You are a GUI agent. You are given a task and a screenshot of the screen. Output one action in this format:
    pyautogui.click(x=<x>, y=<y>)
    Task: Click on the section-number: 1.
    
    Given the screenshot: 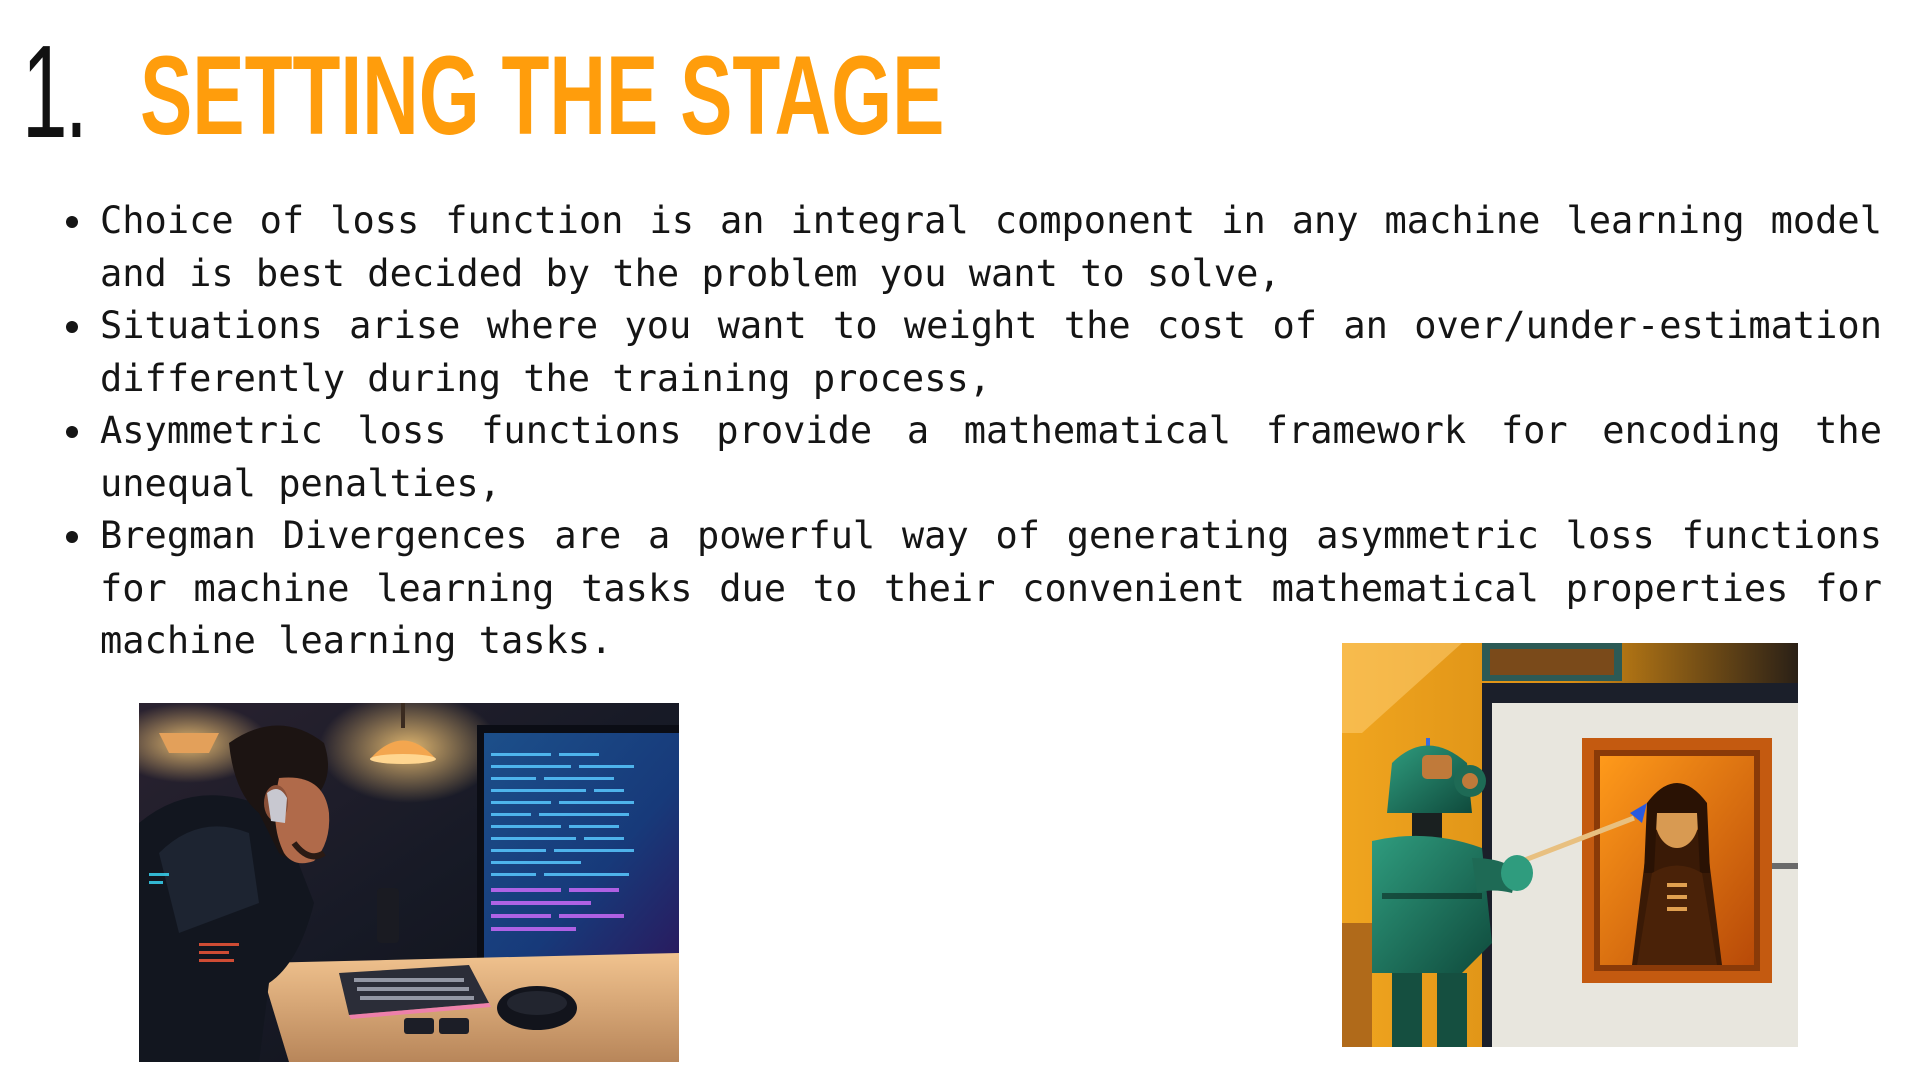 What is the action you would take?
    pyautogui.click(x=55, y=91)
    